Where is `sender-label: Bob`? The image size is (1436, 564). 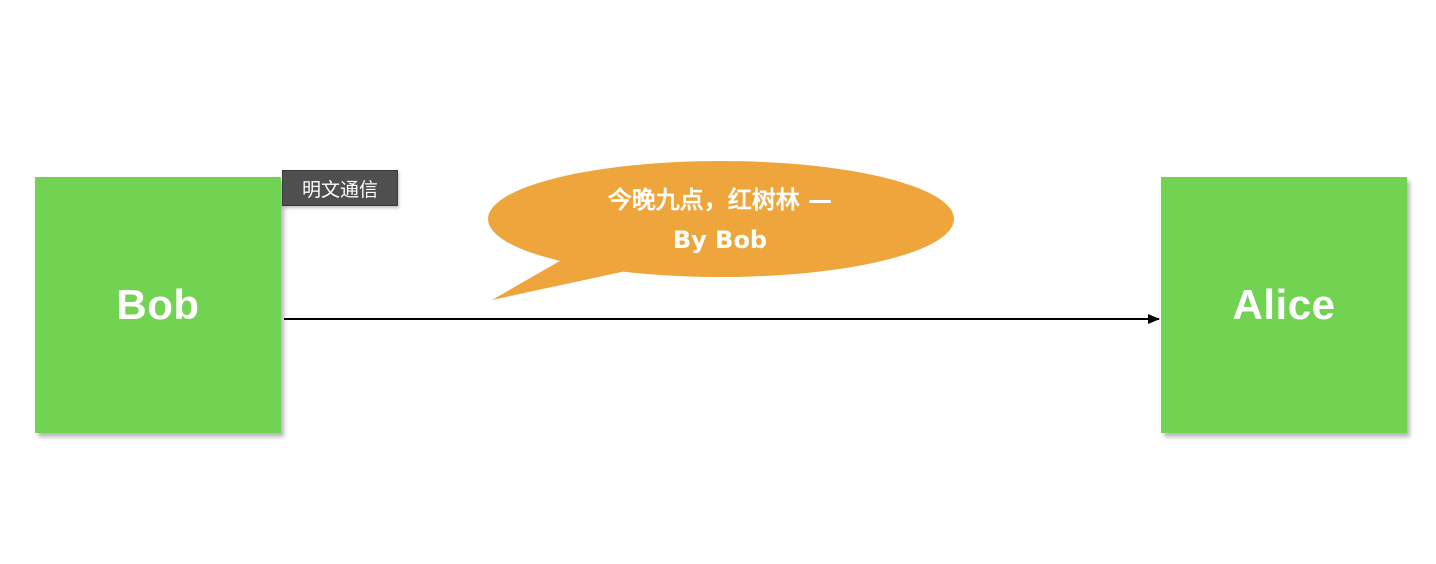
sender-label: Bob is located at coordinates (158, 304).